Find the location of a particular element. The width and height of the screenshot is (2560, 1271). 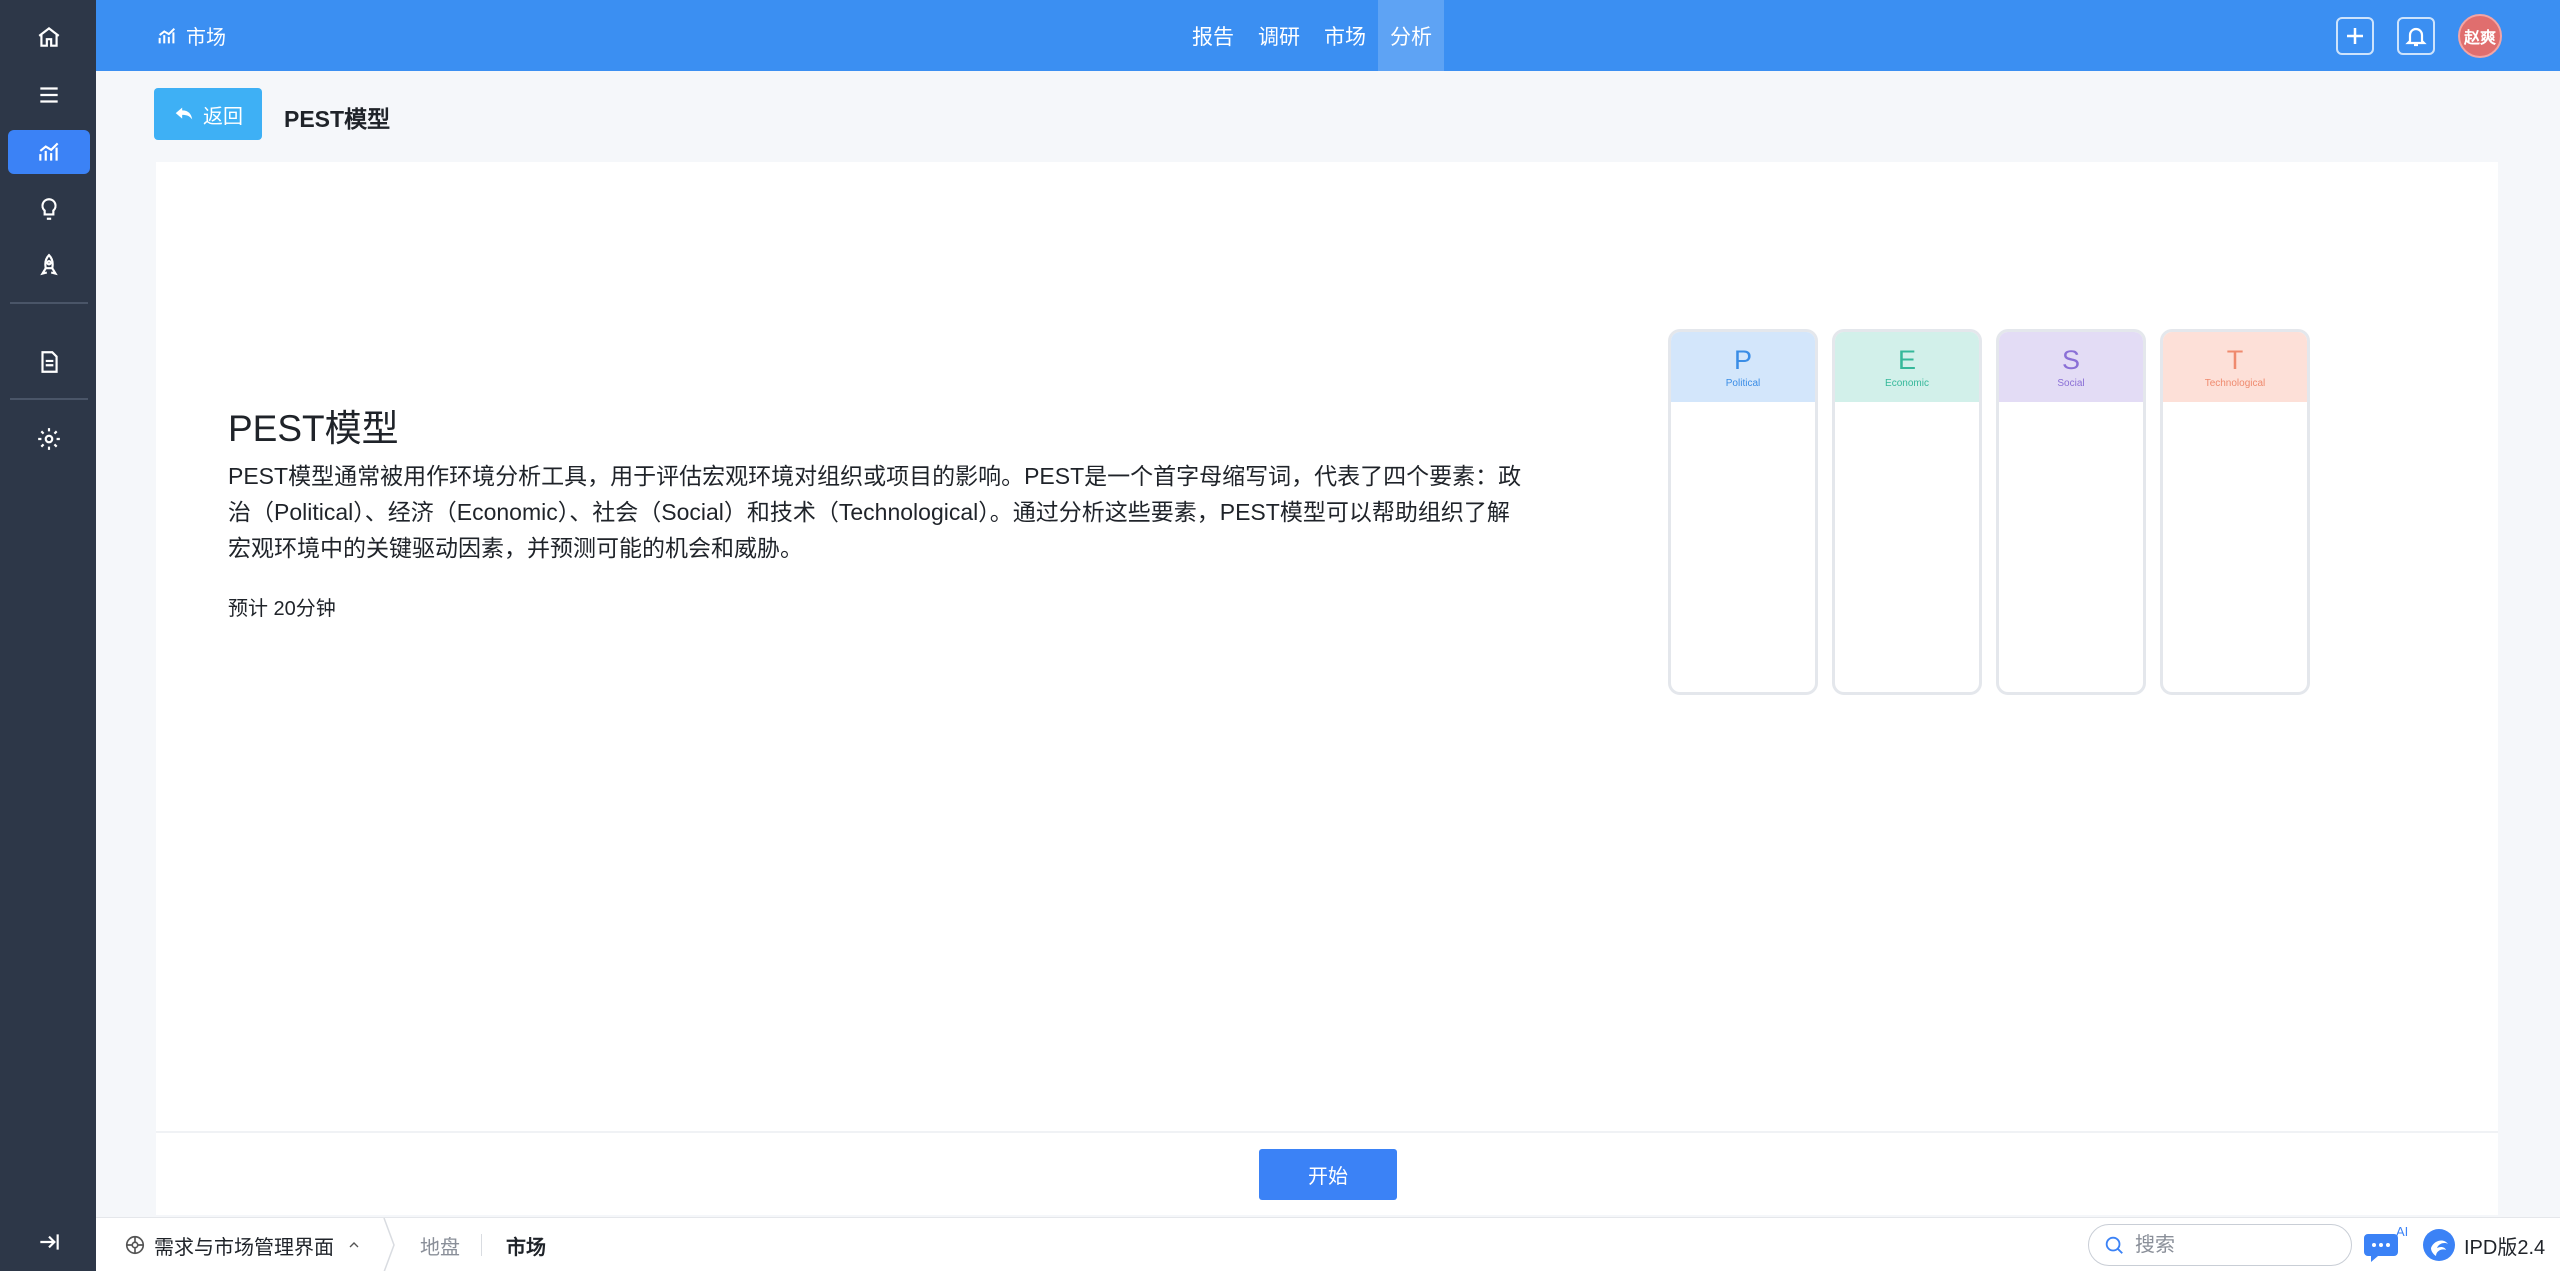

tab-home-base: 地盘 is located at coordinates (440, 1244).